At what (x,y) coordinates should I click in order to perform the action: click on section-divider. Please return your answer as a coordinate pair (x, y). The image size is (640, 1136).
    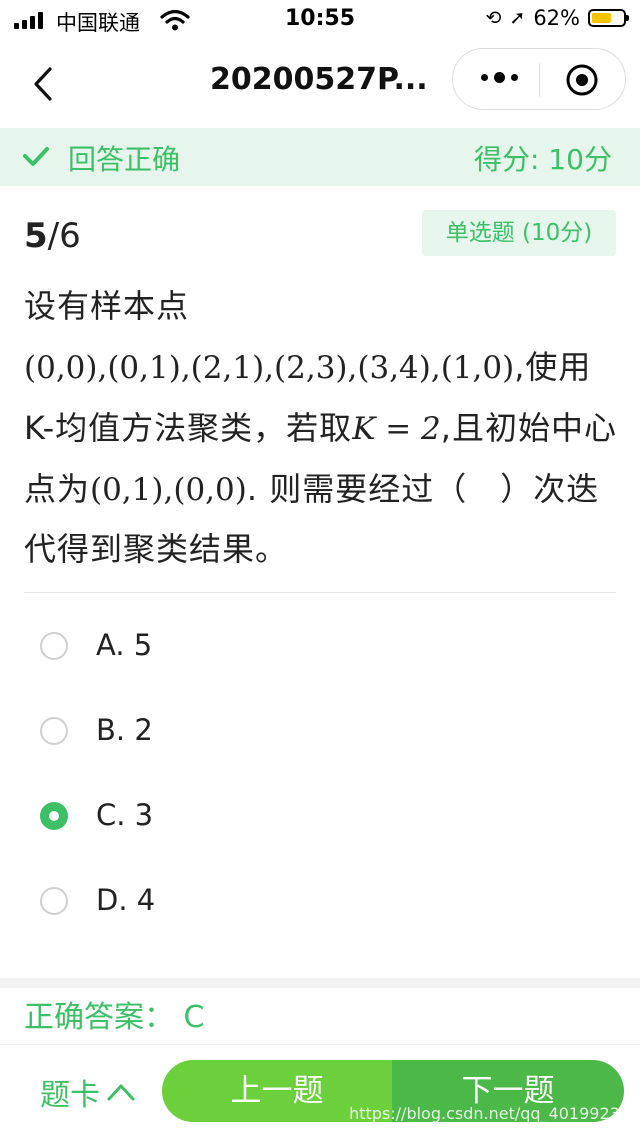
    Looking at the image, I should click on (320, 983).